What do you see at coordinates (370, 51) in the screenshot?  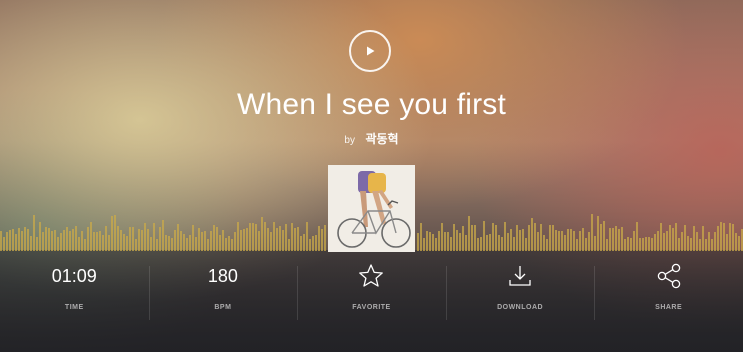 I see `play-button` at bounding box center [370, 51].